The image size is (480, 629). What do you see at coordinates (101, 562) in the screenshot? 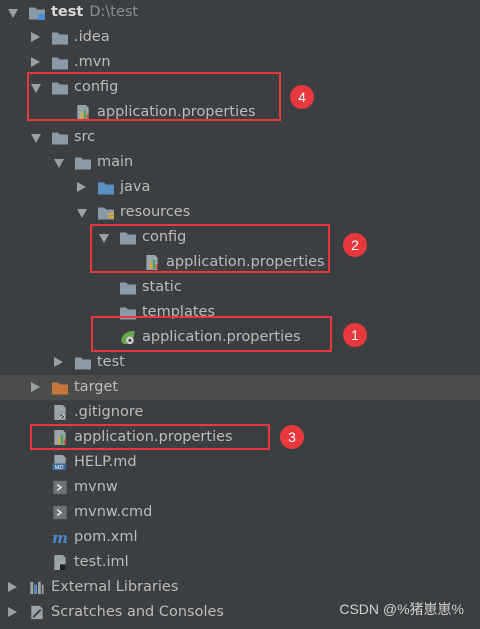
I see `file-label: test.iml` at bounding box center [101, 562].